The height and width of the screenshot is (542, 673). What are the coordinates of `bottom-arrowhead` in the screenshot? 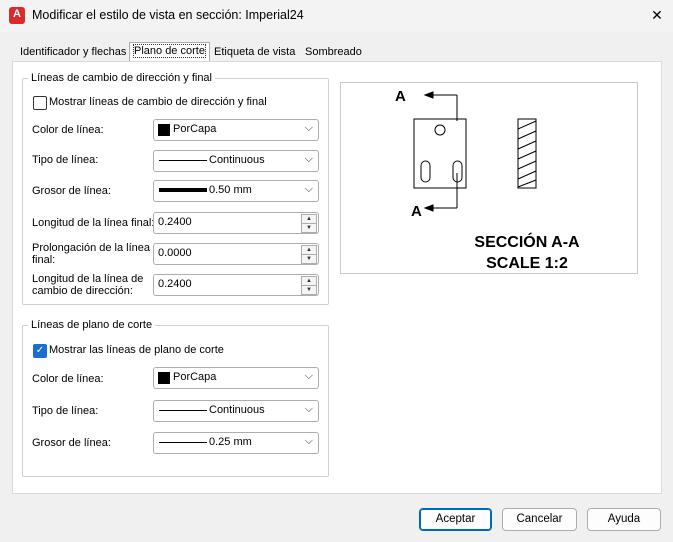 It's located at (428, 208).